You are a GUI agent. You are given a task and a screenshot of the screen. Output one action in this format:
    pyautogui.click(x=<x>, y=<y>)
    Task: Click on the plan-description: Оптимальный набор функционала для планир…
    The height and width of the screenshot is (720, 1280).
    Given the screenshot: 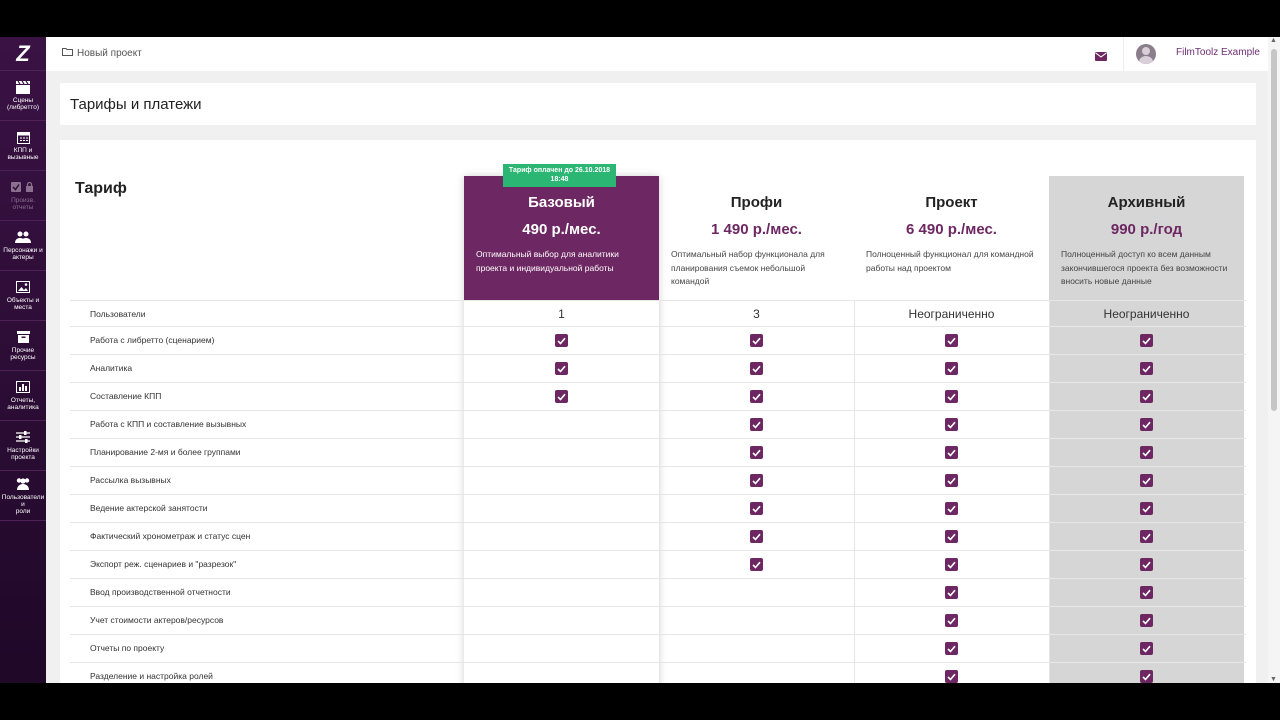 What is the action you would take?
    pyautogui.click(x=748, y=267)
    